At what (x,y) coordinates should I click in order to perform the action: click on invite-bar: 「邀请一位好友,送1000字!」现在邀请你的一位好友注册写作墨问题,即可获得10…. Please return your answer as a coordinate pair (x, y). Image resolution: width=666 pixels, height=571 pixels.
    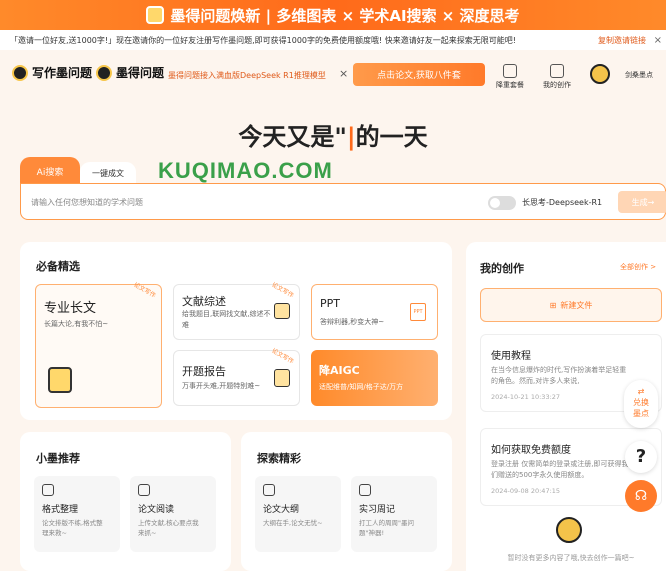
    Looking at the image, I should click on (333, 40).